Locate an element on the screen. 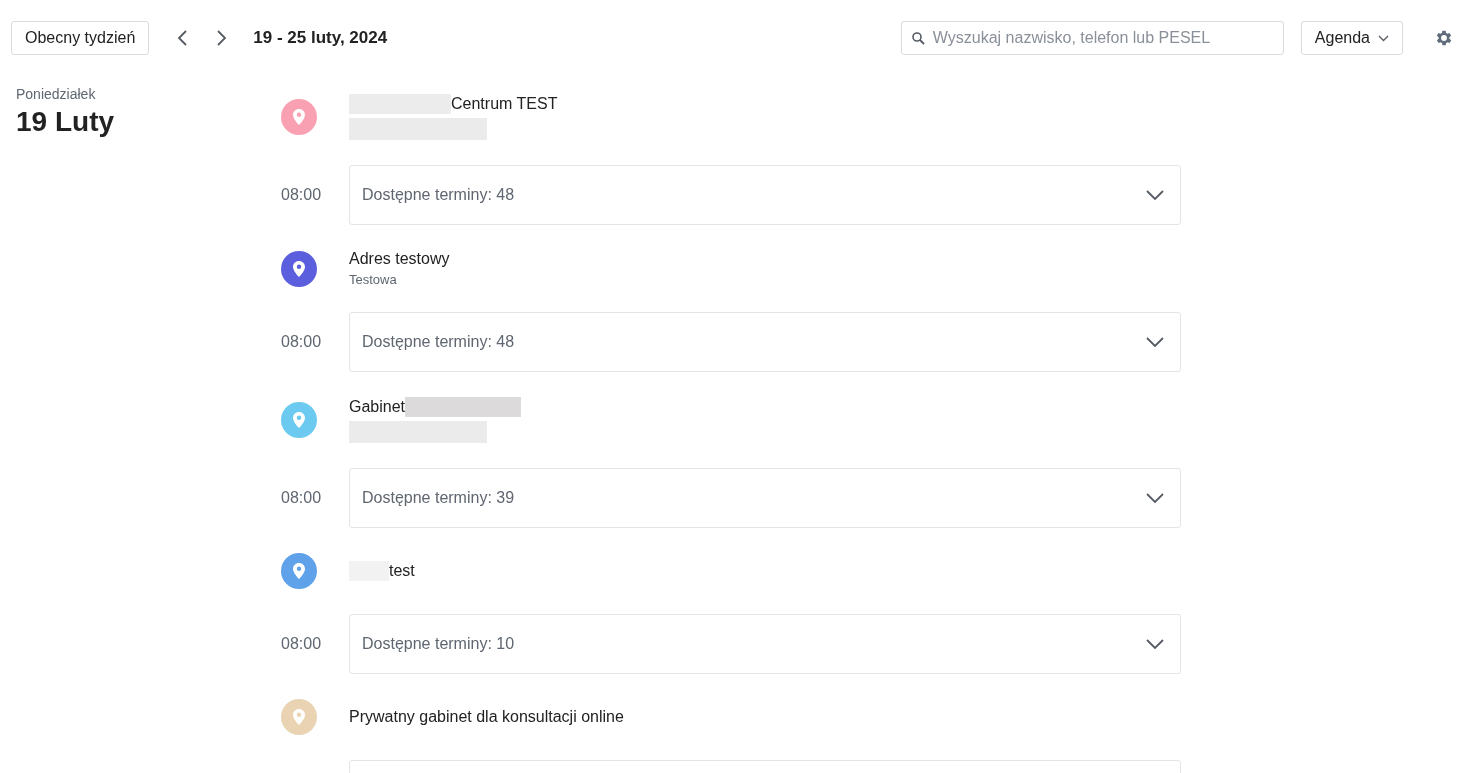 The height and width of the screenshot is (773, 1466). location-name: test is located at coordinates (402, 571).